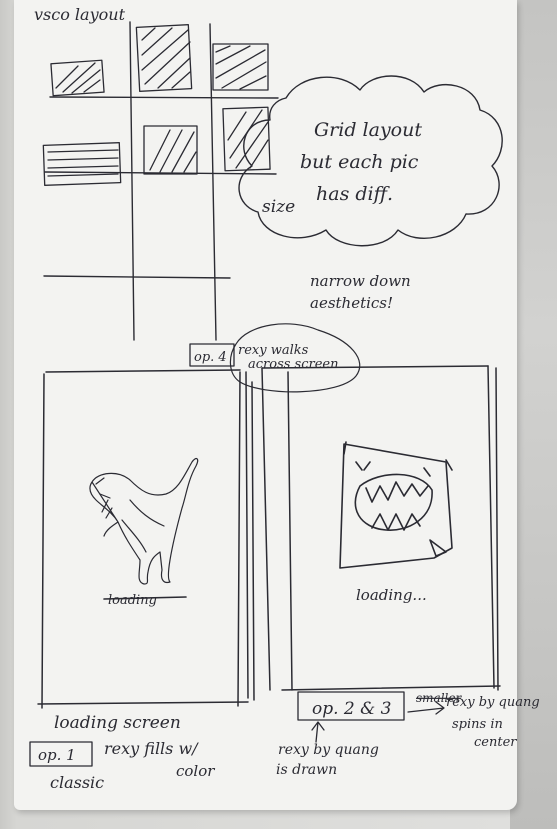  Describe the element at coordinates (396, 505) in the screenshot. I see `monster-icon-drawing` at that location.